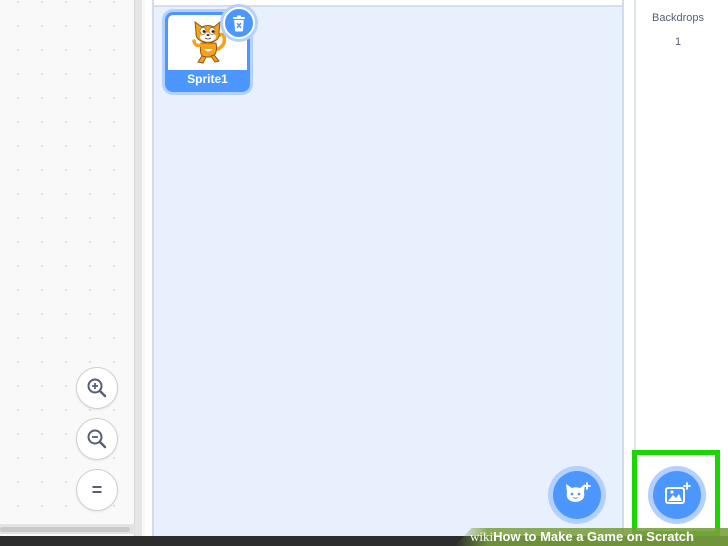 Image resolution: width=728 pixels, height=546 pixels. Describe the element at coordinates (209, 42) in the screenshot. I see `cat-sprite-icon` at that location.